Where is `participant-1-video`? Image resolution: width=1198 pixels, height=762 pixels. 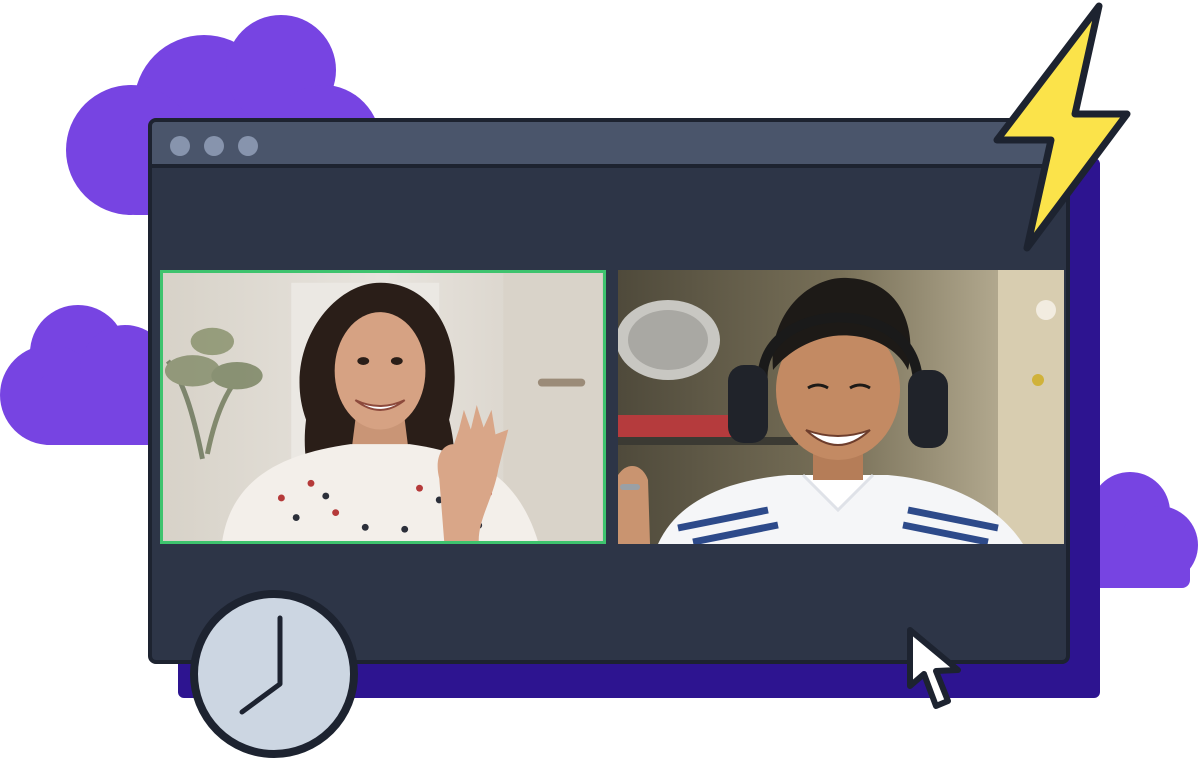
participant-1-video is located at coordinates (383, 407).